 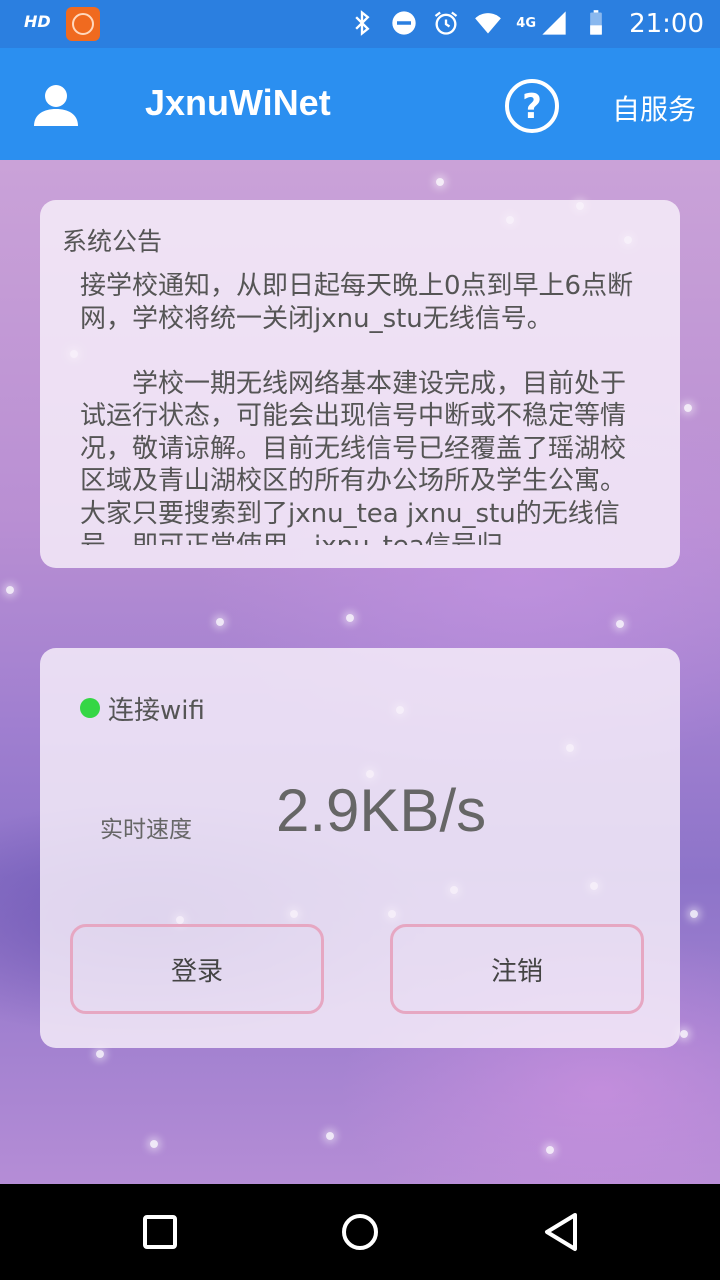 I want to click on wifi-icon, so click(x=488, y=23).